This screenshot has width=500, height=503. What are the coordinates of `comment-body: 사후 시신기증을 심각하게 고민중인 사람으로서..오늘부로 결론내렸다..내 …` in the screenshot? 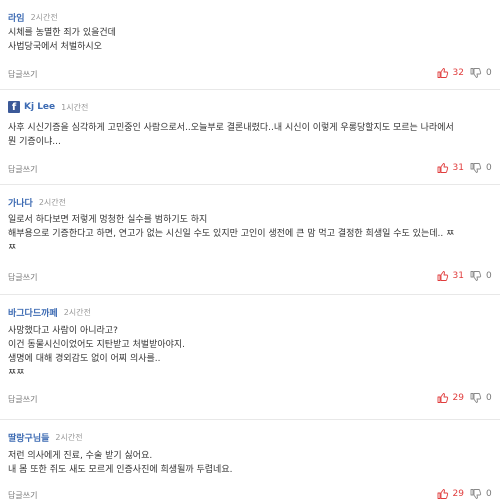 It's located at (231, 135).